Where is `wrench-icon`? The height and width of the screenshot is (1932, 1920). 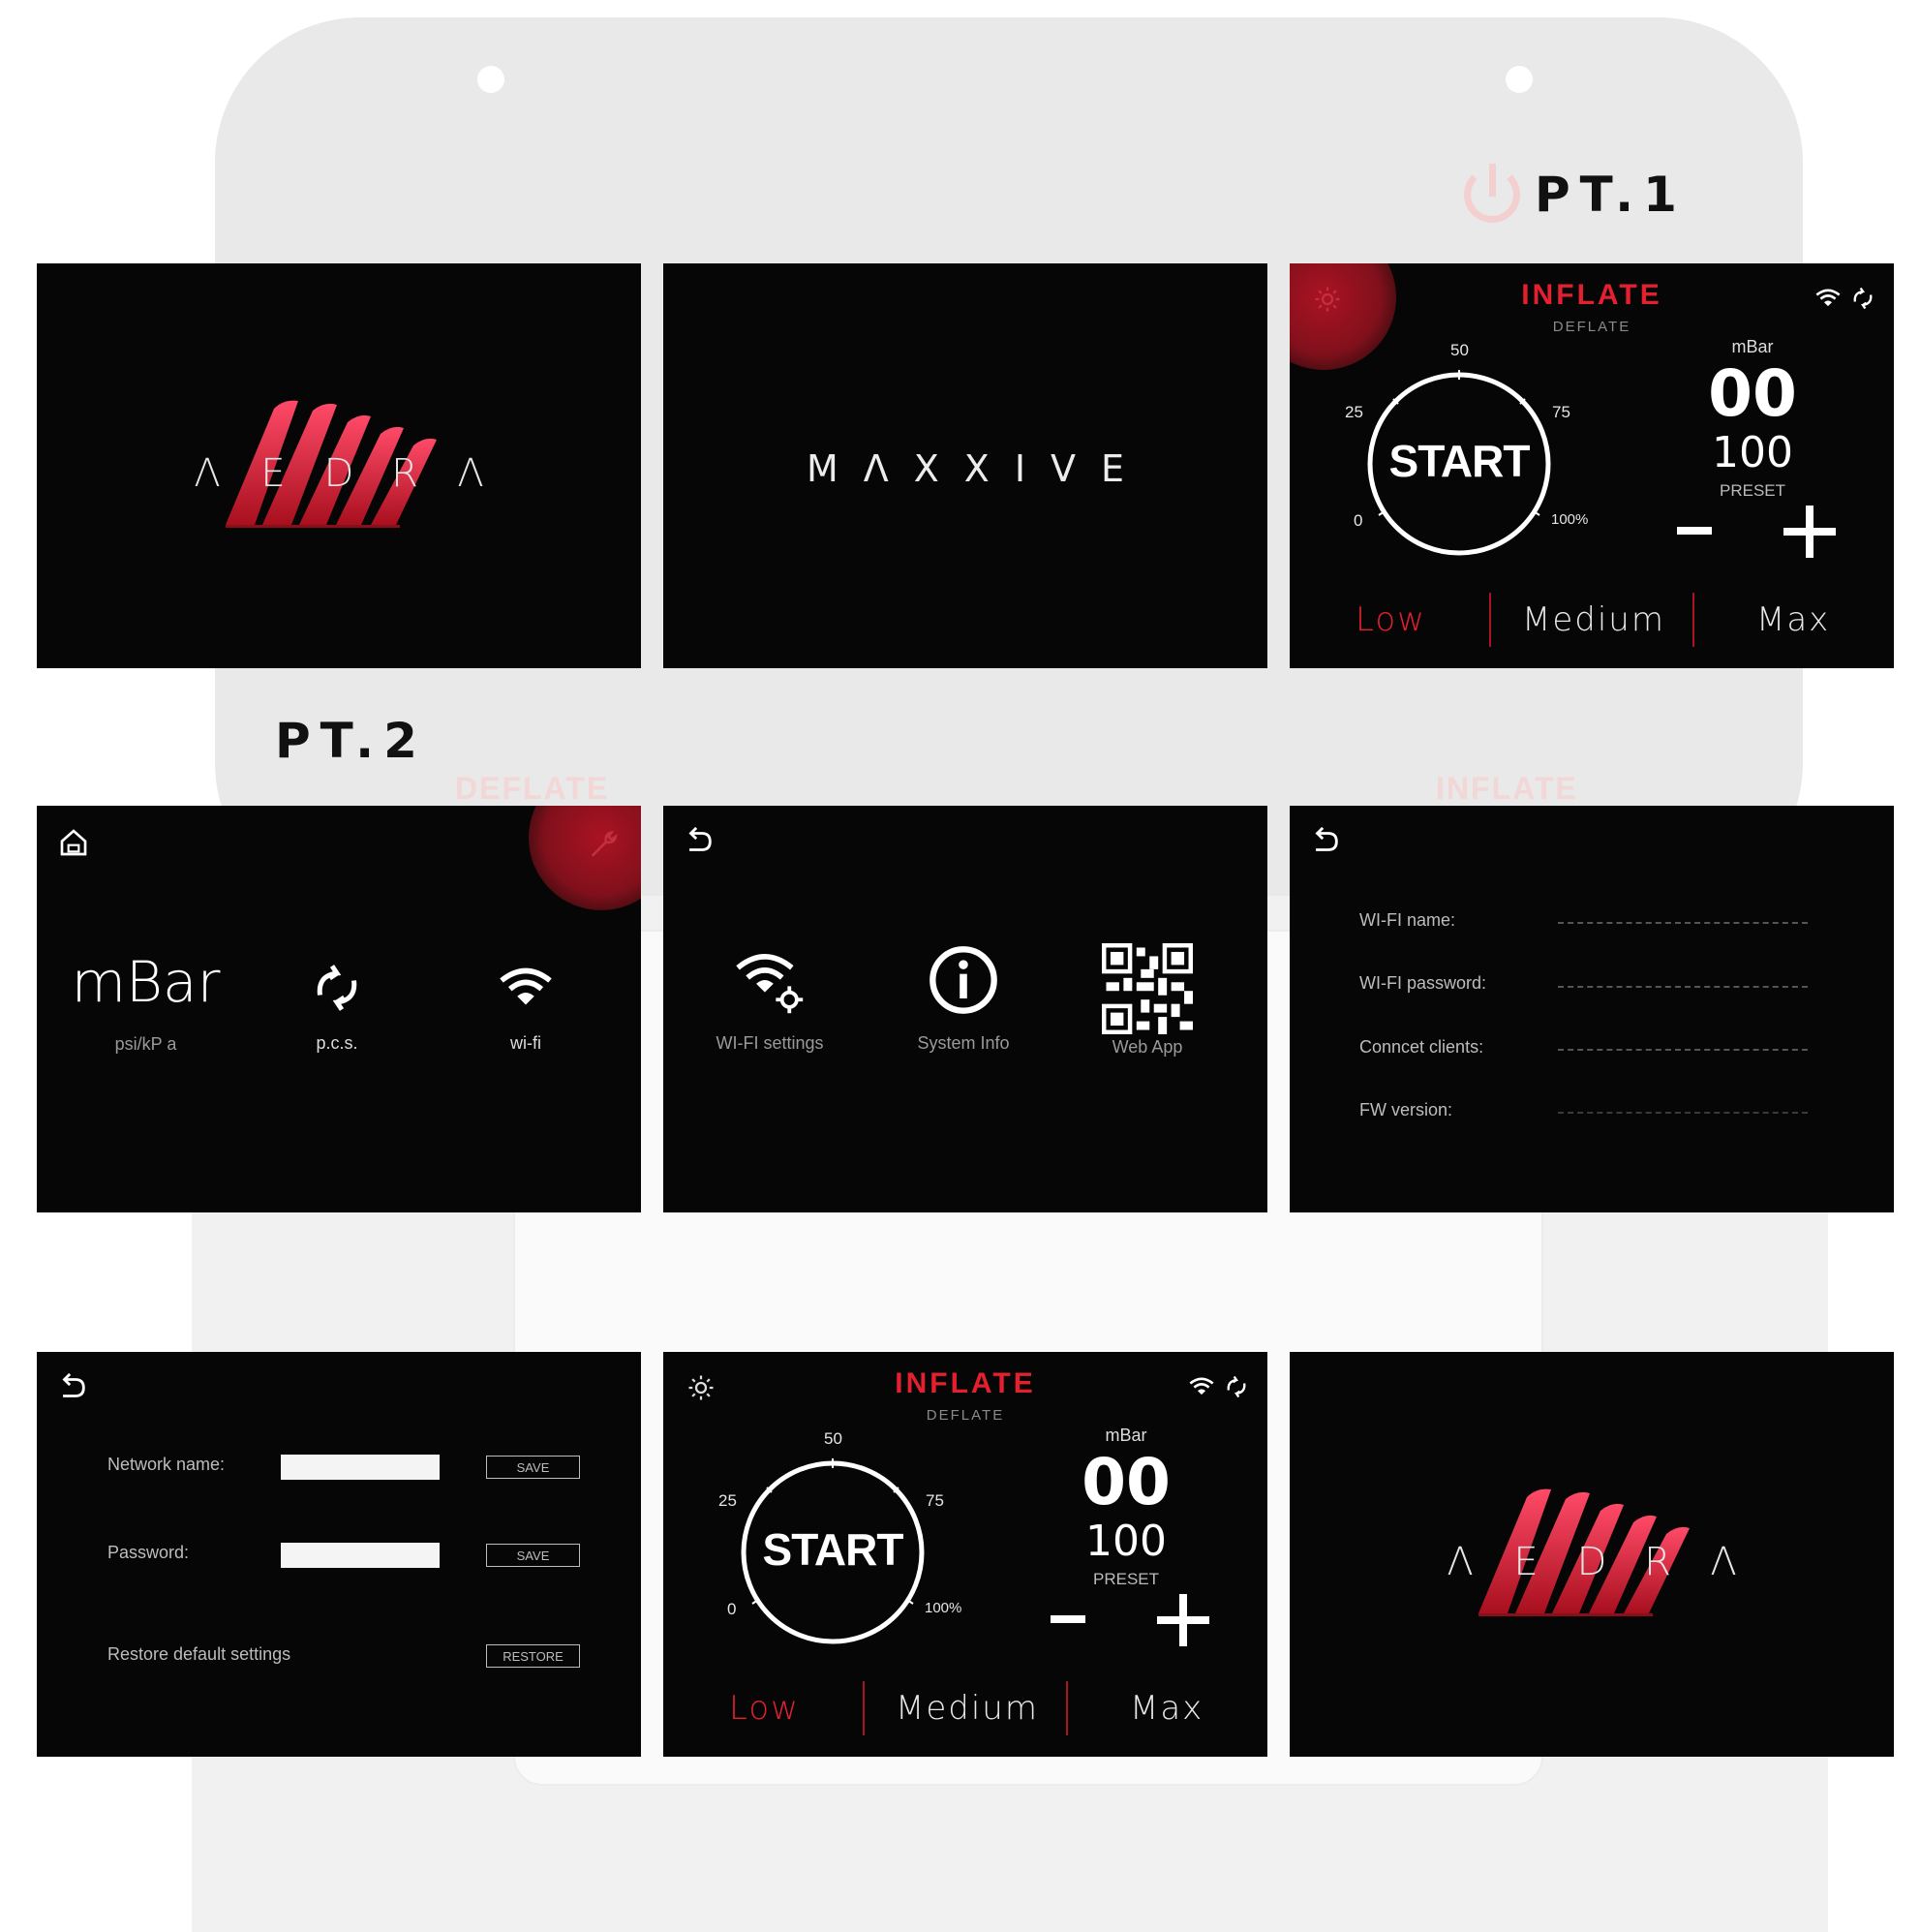 wrench-icon is located at coordinates (603, 843).